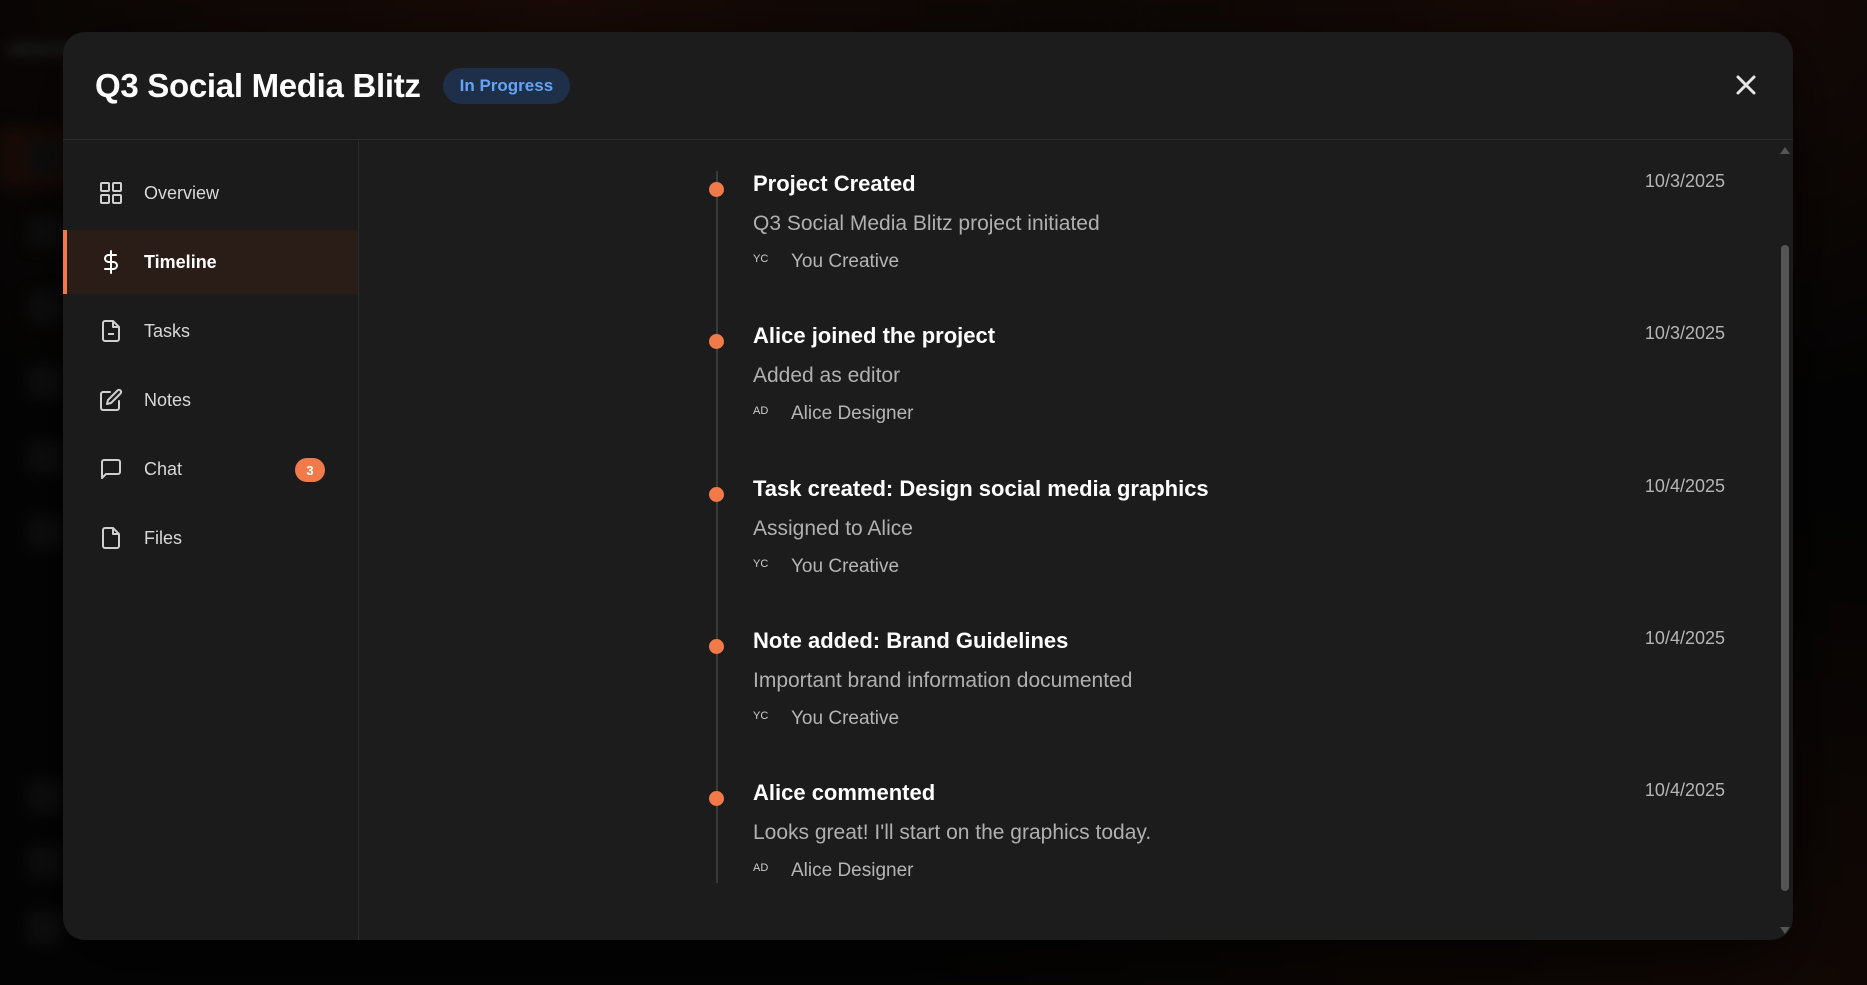  What do you see at coordinates (111, 262) in the screenshot?
I see `dollar-icon` at bounding box center [111, 262].